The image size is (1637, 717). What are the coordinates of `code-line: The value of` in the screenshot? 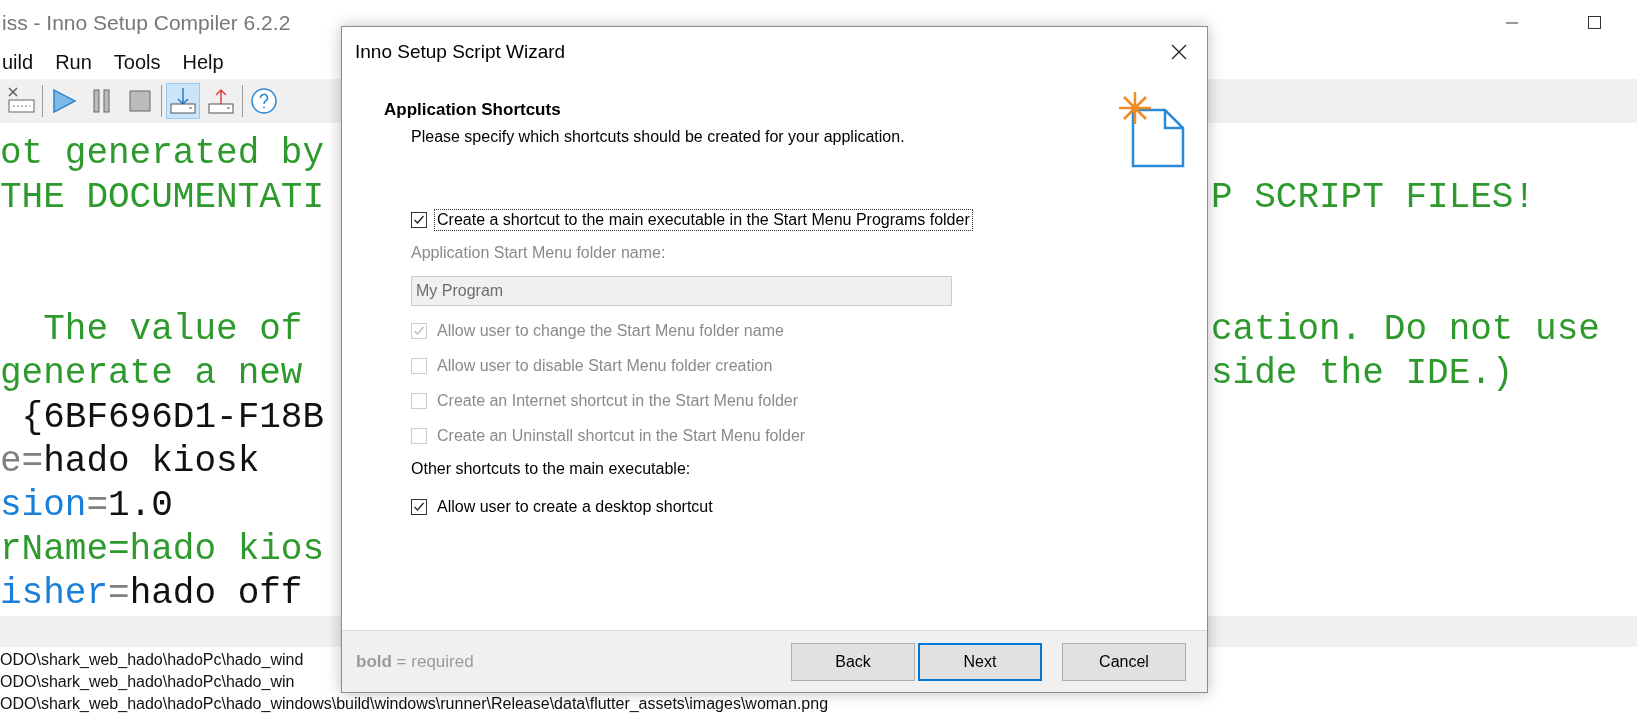 It's located at (172, 330).